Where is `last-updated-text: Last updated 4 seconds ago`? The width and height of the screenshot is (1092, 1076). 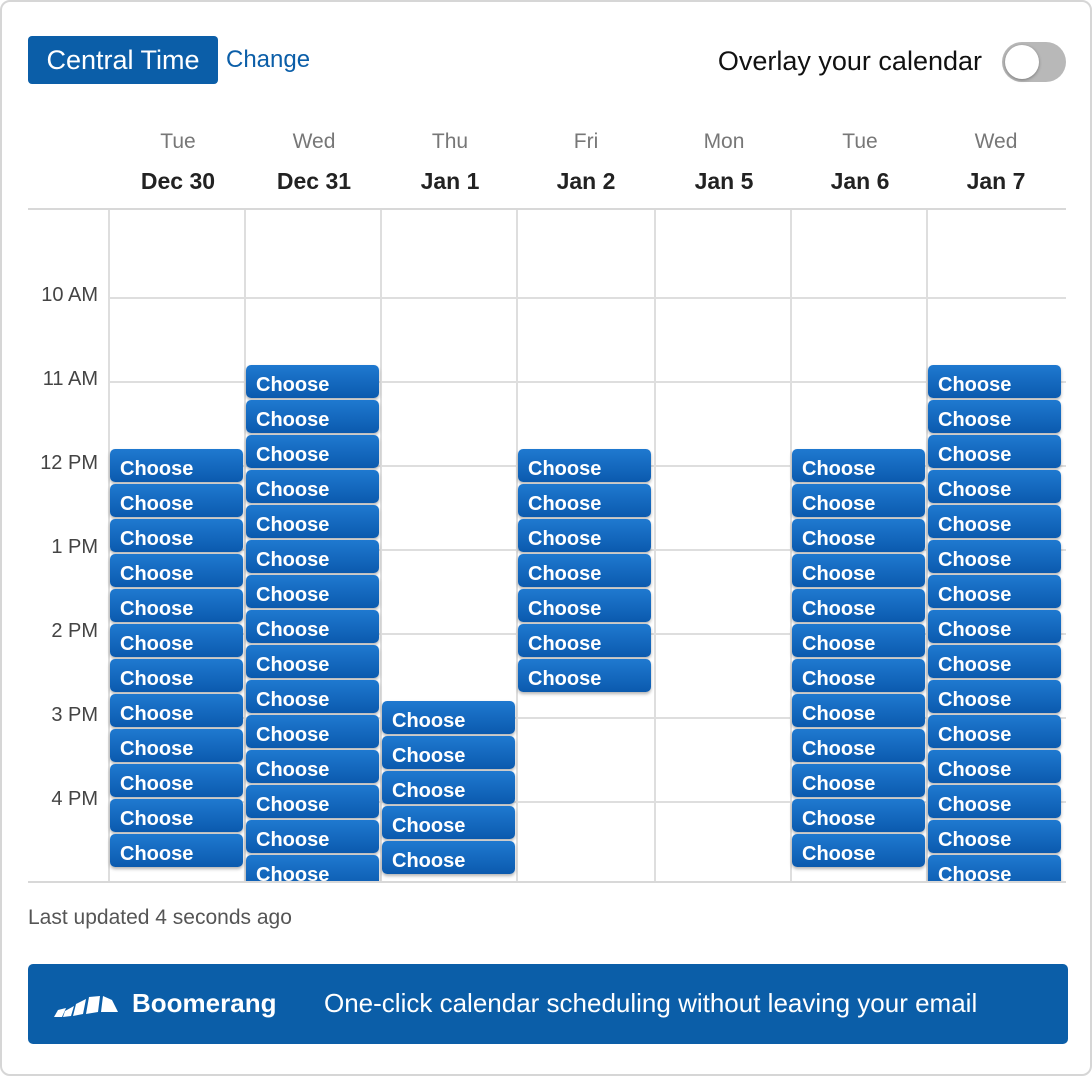 last-updated-text: Last updated 4 seconds ago is located at coordinates (160, 917).